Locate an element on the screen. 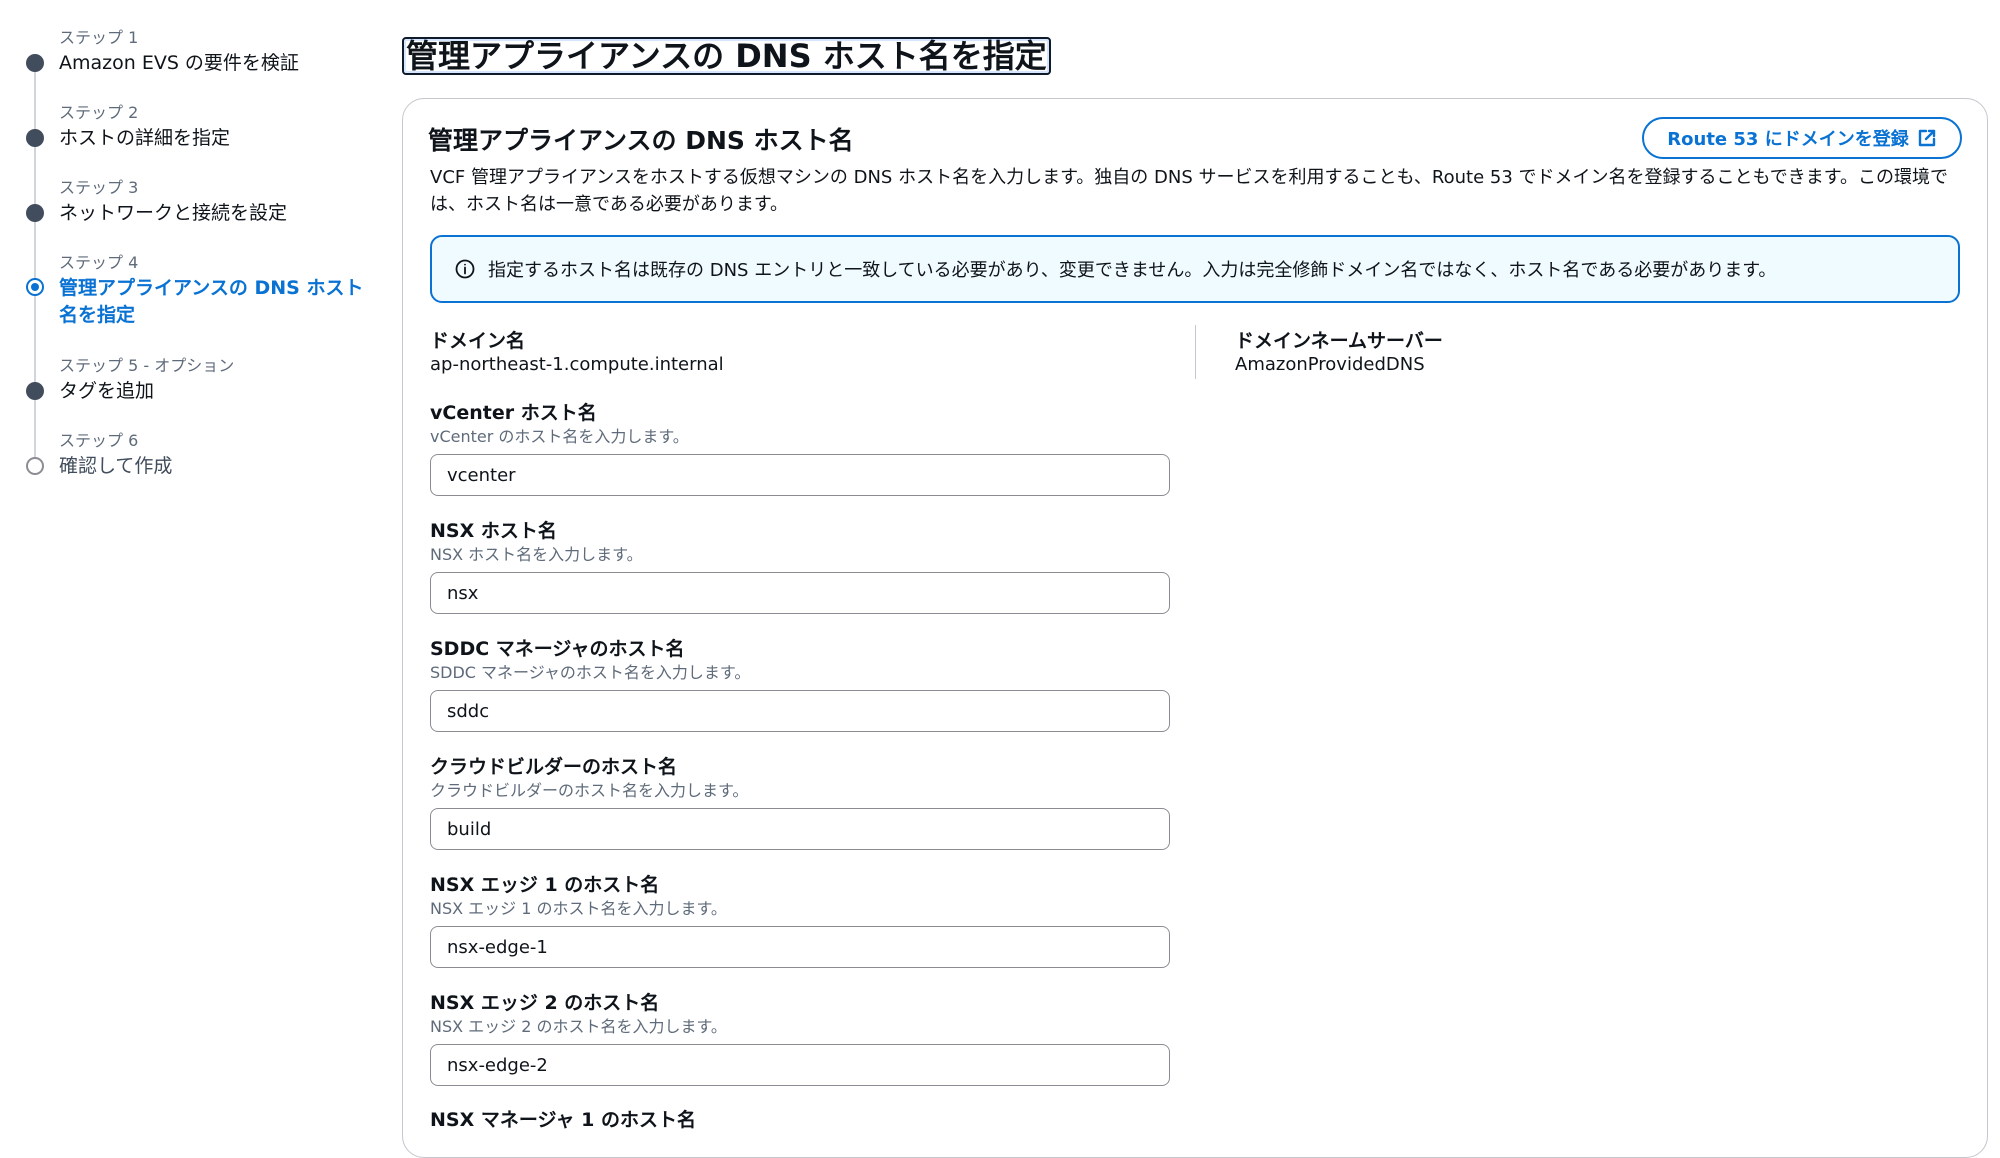  domain-name-label: ドメイン名 is located at coordinates (478, 341).